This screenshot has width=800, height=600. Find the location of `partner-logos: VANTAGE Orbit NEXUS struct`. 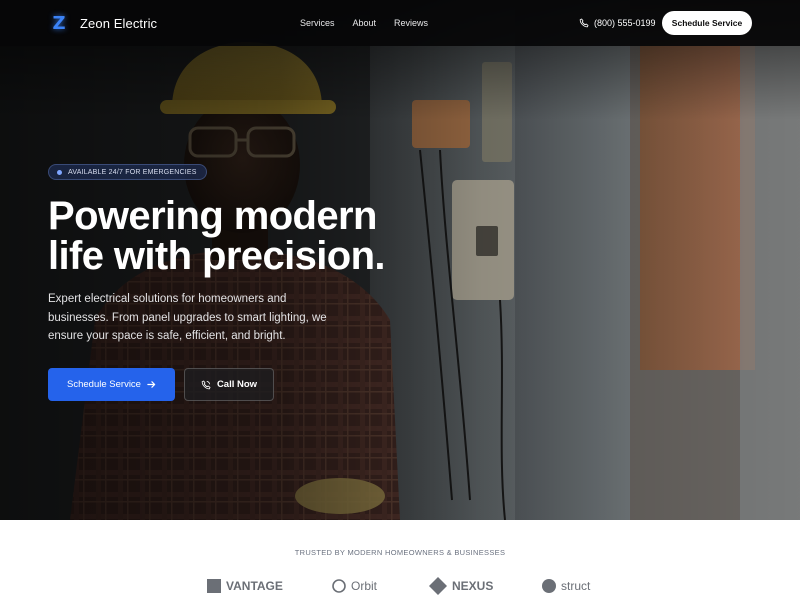

partner-logos: VANTAGE Orbit NEXUS struct is located at coordinates (400, 586).